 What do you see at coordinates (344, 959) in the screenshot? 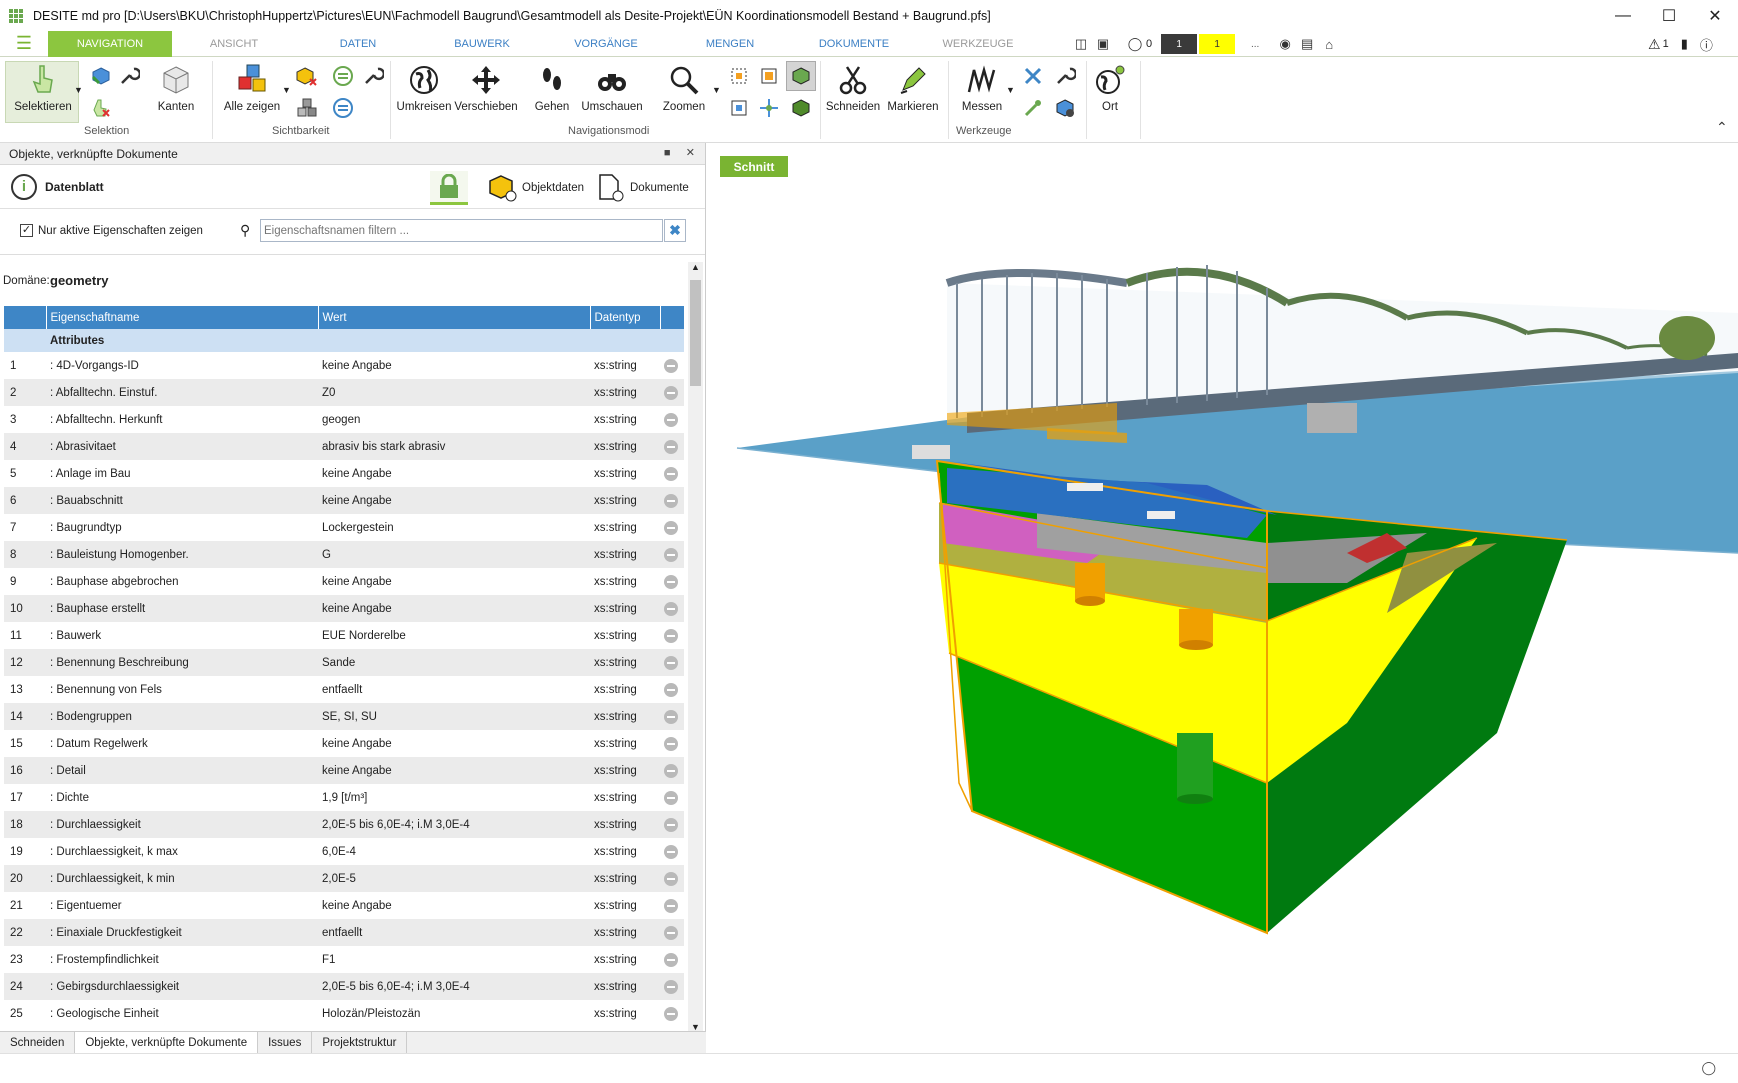
I see `table-row: 23: Frostempfindlichkeit F1 xs:string` at bounding box center [344, 959].